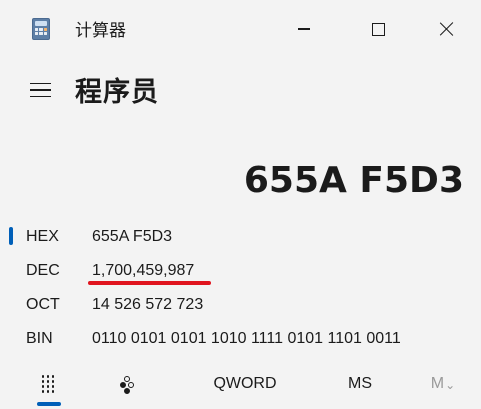 Image resolution: width=481 pixels, height=409 pixels. Describe the element at coordinates (246, 338) in the screenshot. I see `radix-value-bin: 0110 0101 0101 1010 1111 0101 1101 0011` at that location.